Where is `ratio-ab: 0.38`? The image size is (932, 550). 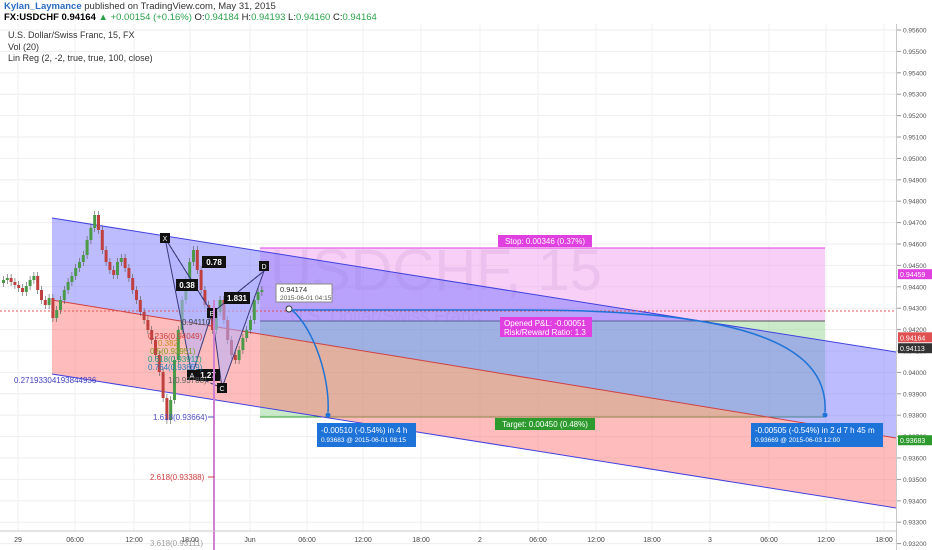
ratio-ab: 0.38 is located at coordinates (187, 285).